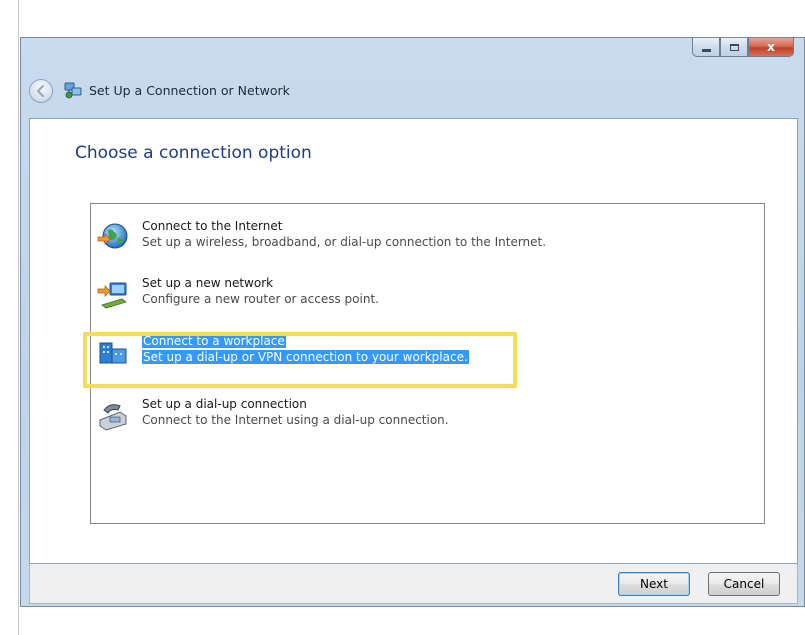  What do you see at coordinates (212, 226) in the screenshot?
I see `option-title: Connect to the Internet` at bounding box center [212, 226].